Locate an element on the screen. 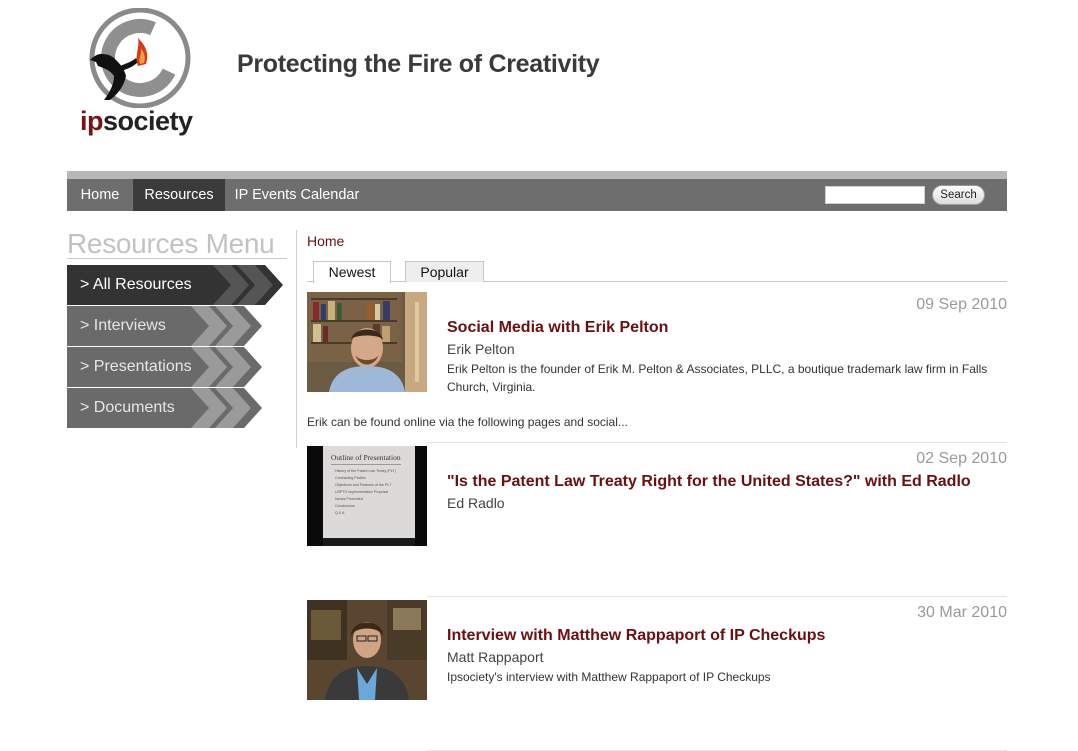 This screenshot has width=1078, height=751. main-nav: Home Resources IP Events Calendar Search is located at coordinates (537, 195).